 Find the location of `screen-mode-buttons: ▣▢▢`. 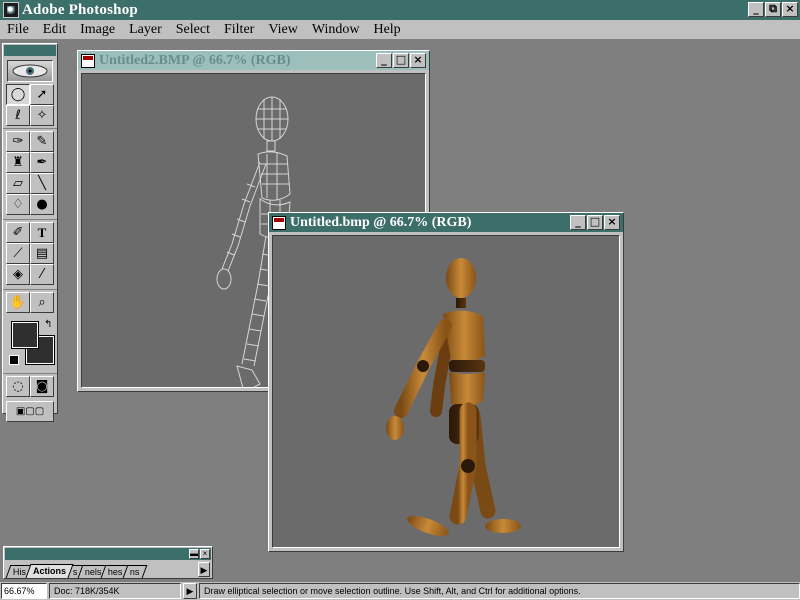

screen-mode-buttons: ▣▢▢ is located at coordinates (30, 411).